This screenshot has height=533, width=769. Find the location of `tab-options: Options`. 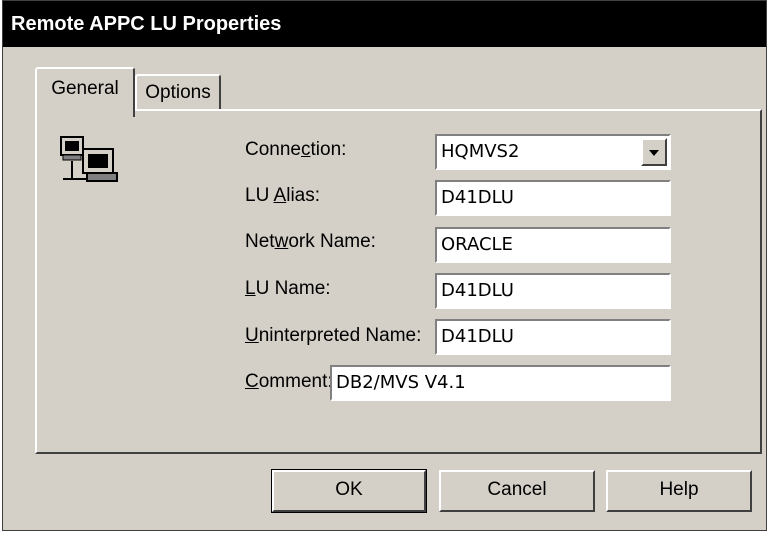

tab-options: Options is located at coordinates (178, 92).